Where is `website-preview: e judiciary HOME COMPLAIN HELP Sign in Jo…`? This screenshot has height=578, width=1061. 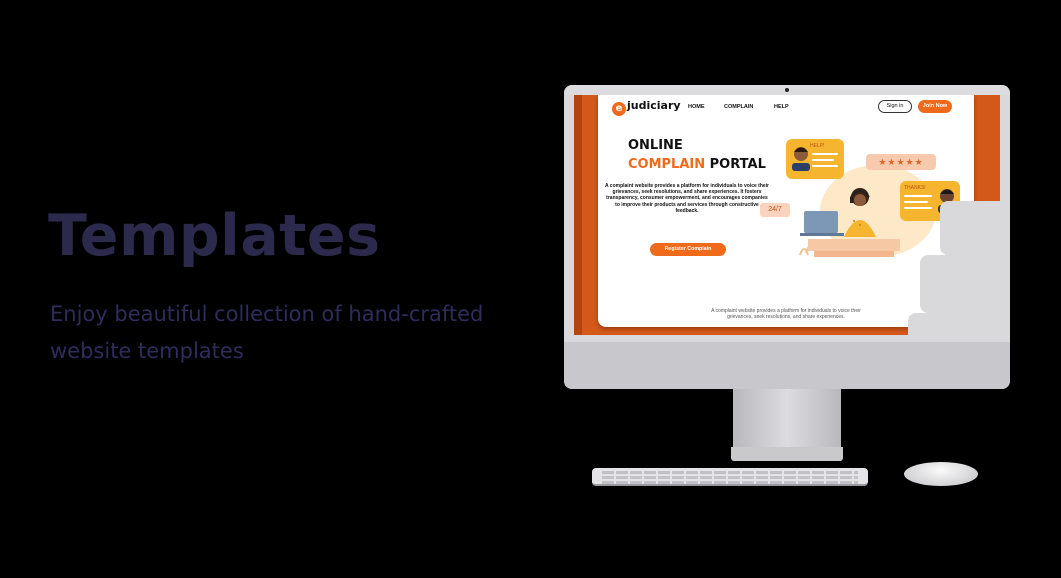
website-preview: e judiciary HOME COMPLAIN HELP Sign in Jo… is located at coordinates (786, 211).